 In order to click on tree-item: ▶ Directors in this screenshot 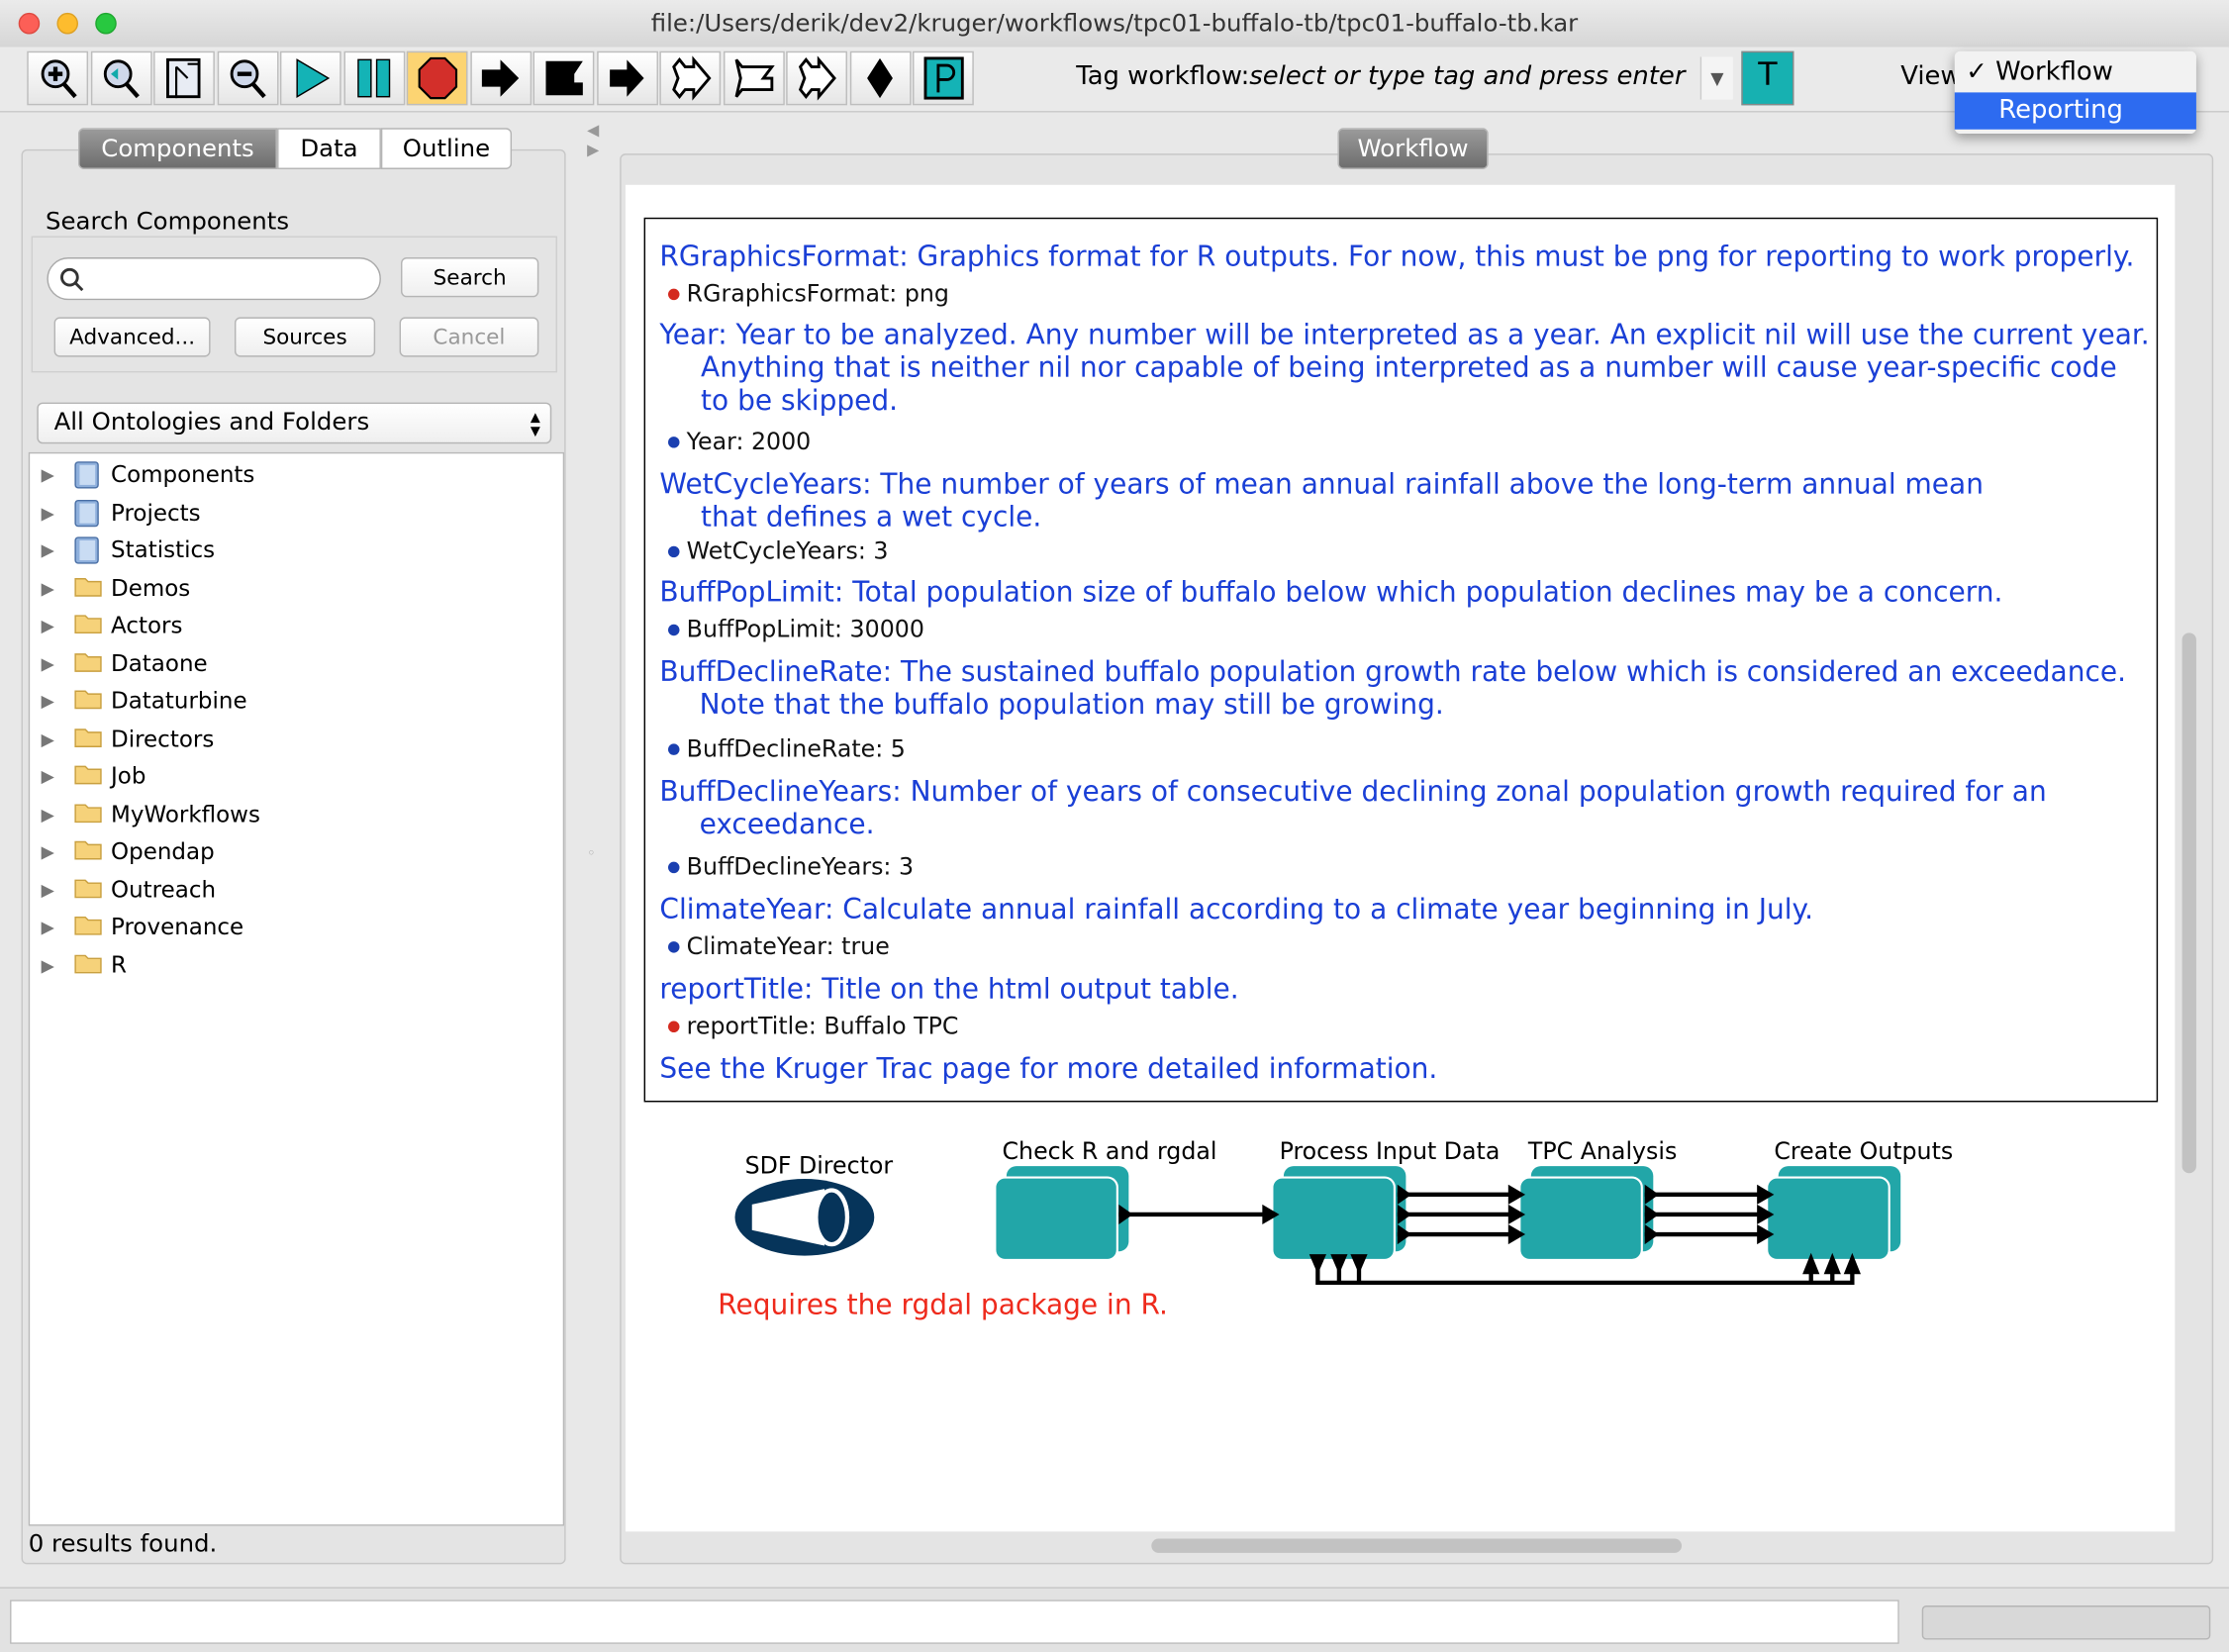, I will do `click(296, 739)`.